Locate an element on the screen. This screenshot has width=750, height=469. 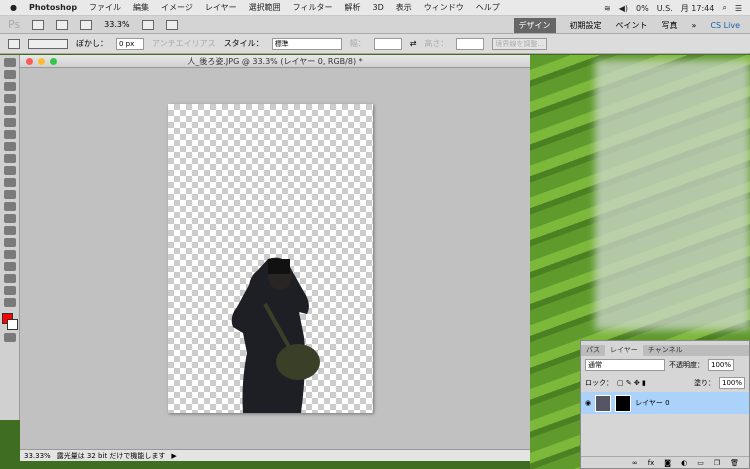
background-color-swatch is located at coordinates (12, 324).